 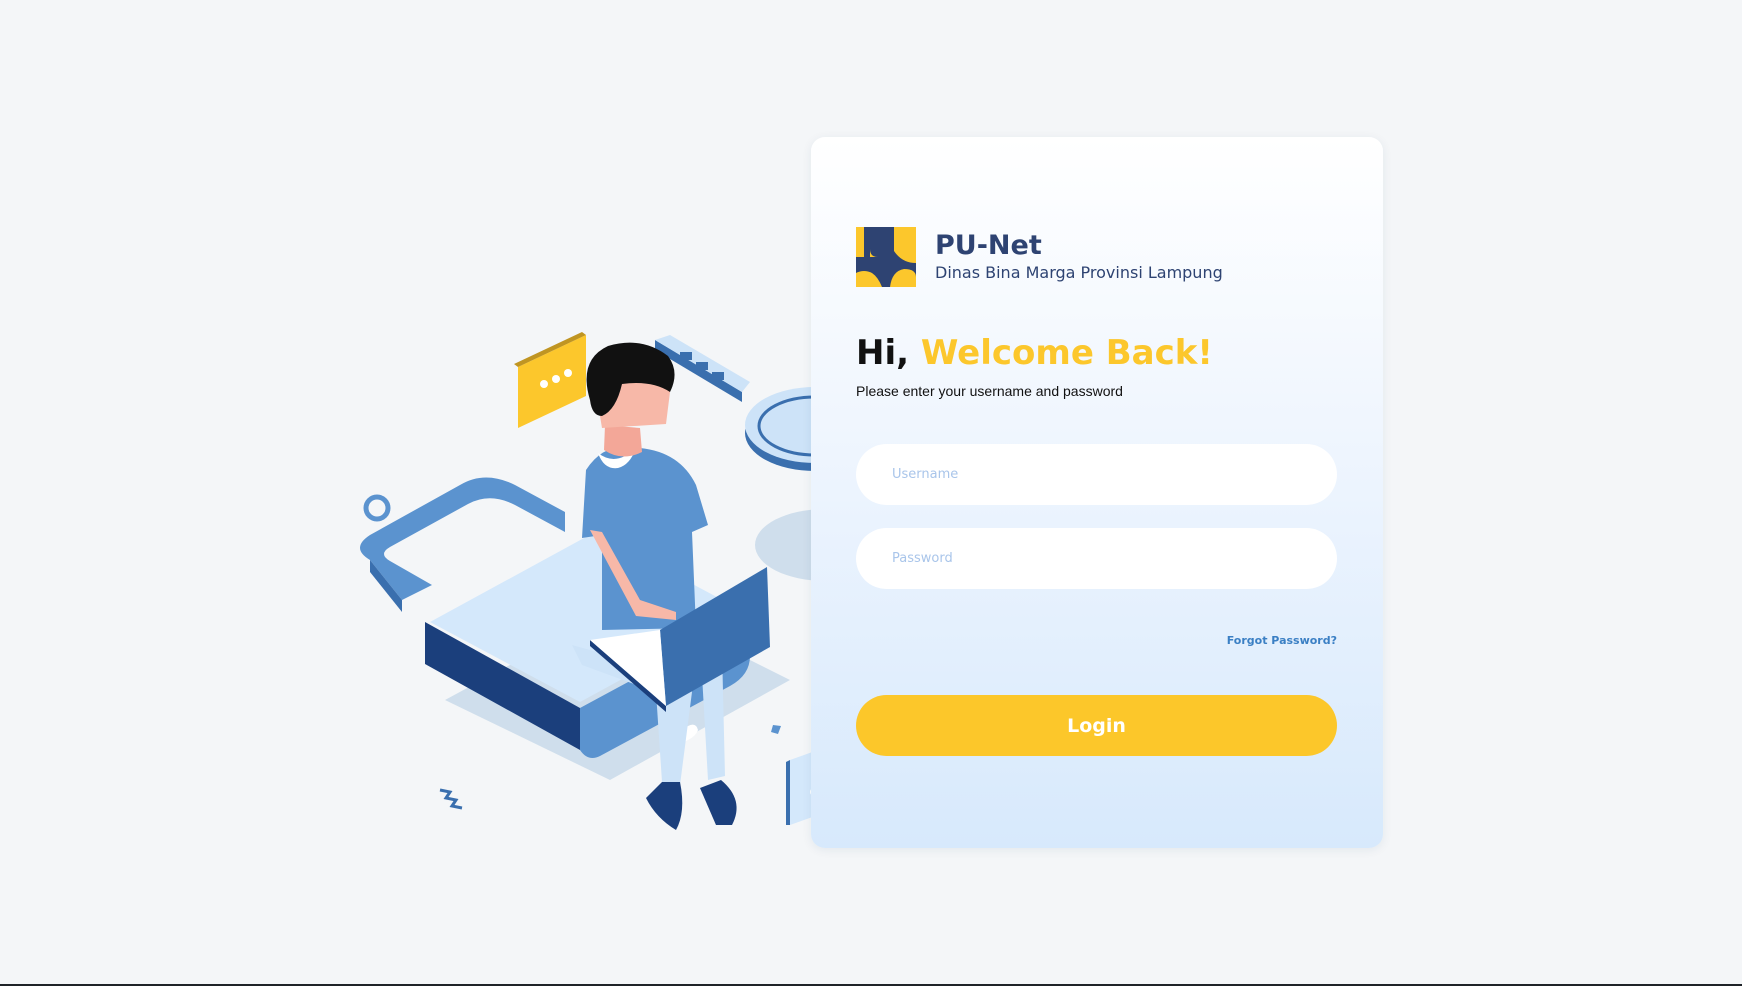 I want to click on welcome-text: Welcome Back!, so click(x=1066, y=353).